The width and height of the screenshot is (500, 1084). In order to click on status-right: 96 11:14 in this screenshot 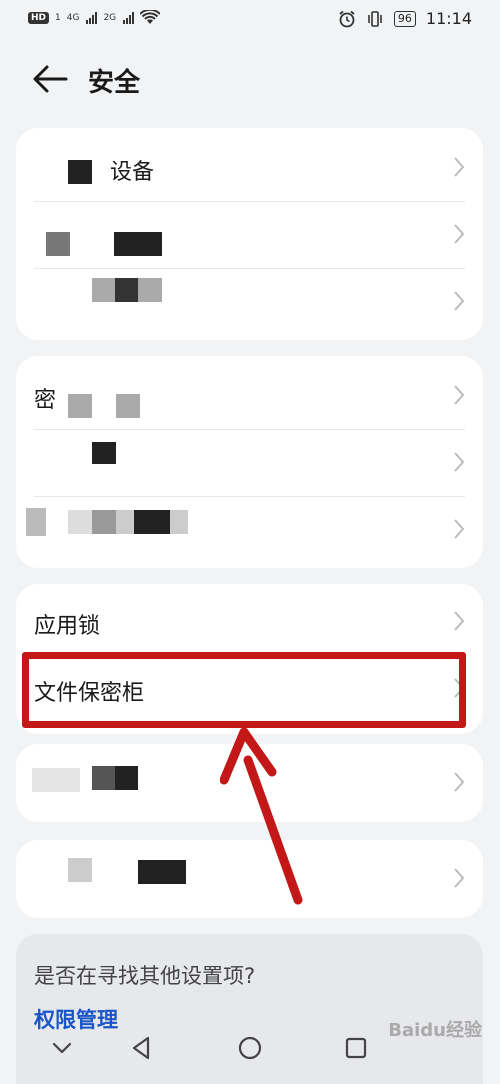, I will do `click(405, 18)`.